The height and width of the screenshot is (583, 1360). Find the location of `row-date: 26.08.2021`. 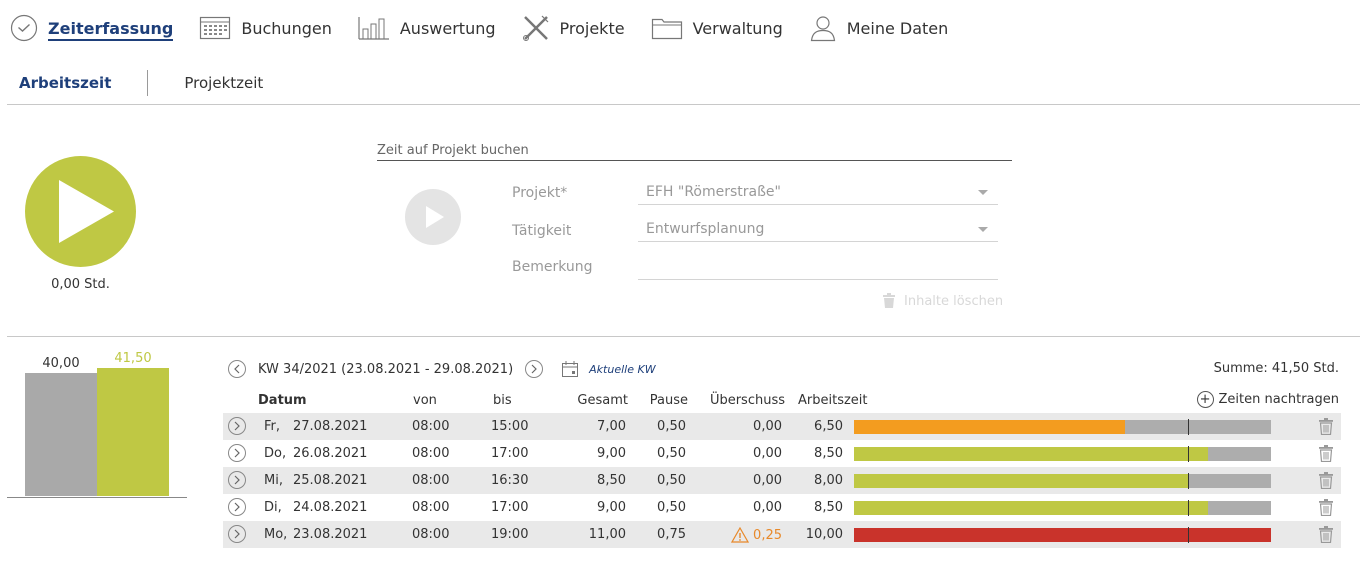

row-date: 26.08.2021 is located at coordinates (330, 453).